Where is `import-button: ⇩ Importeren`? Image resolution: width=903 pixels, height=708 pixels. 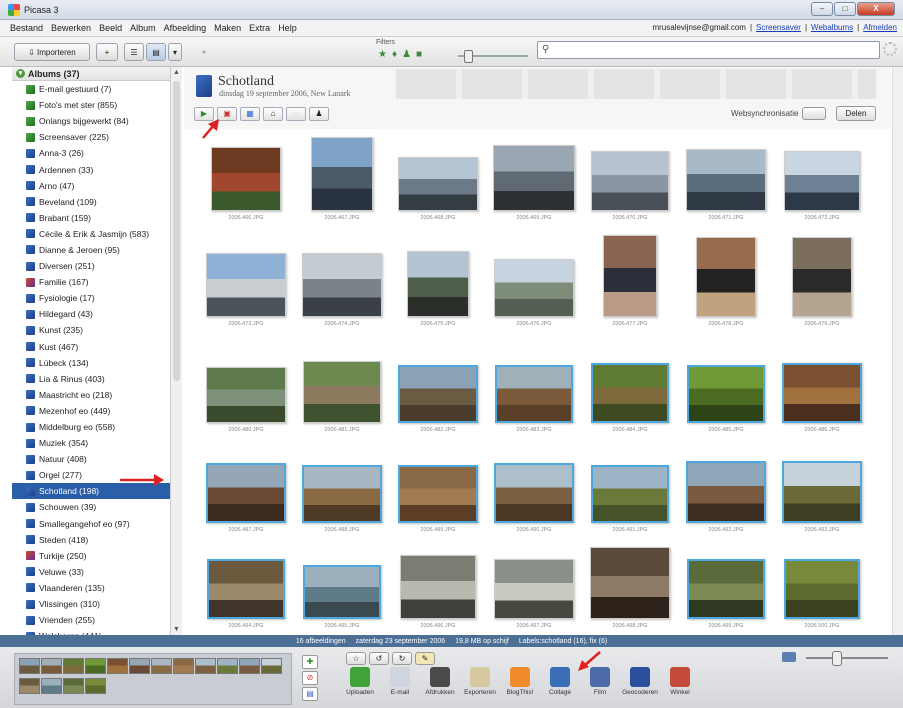 import-button: ⇩ Importeren is located at coordinates (52, 52).